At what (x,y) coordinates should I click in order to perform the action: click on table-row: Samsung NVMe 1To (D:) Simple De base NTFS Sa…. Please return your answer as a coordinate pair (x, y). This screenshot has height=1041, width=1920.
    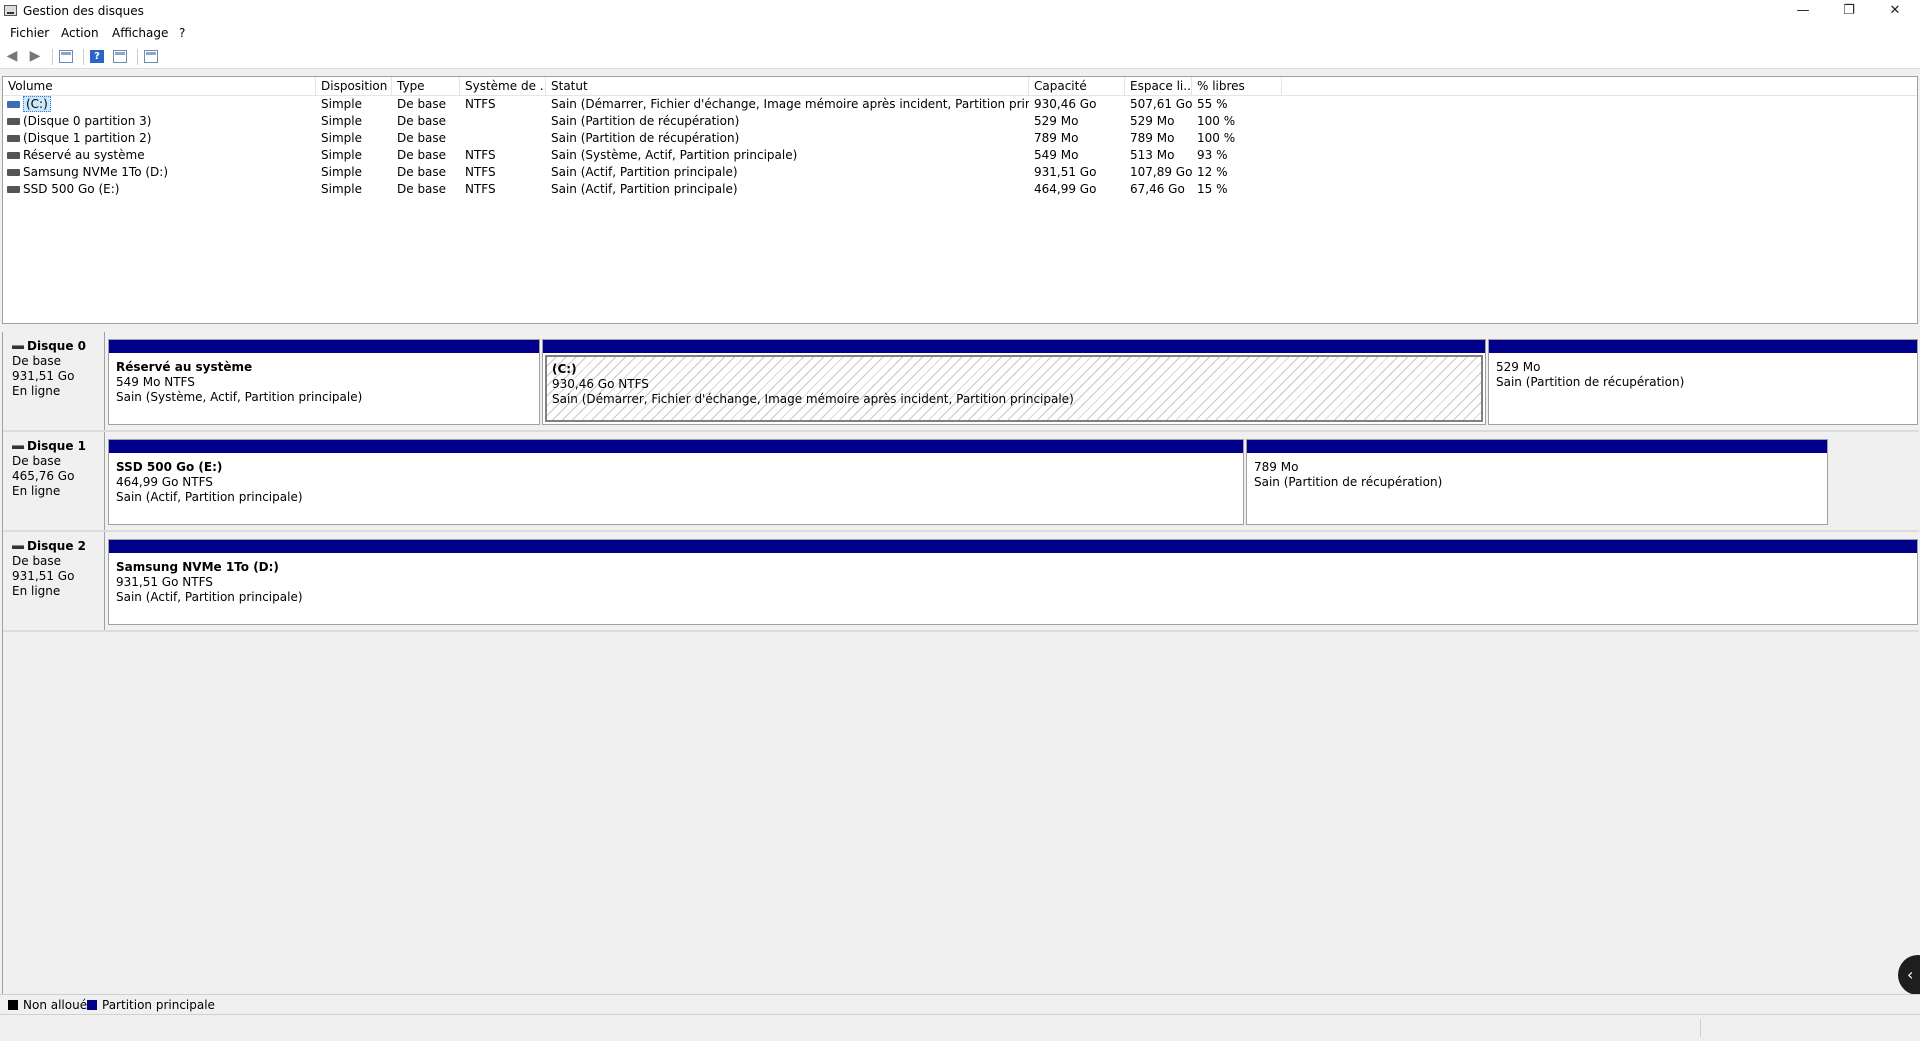
    Looking at the image, I should click on (960, 172).